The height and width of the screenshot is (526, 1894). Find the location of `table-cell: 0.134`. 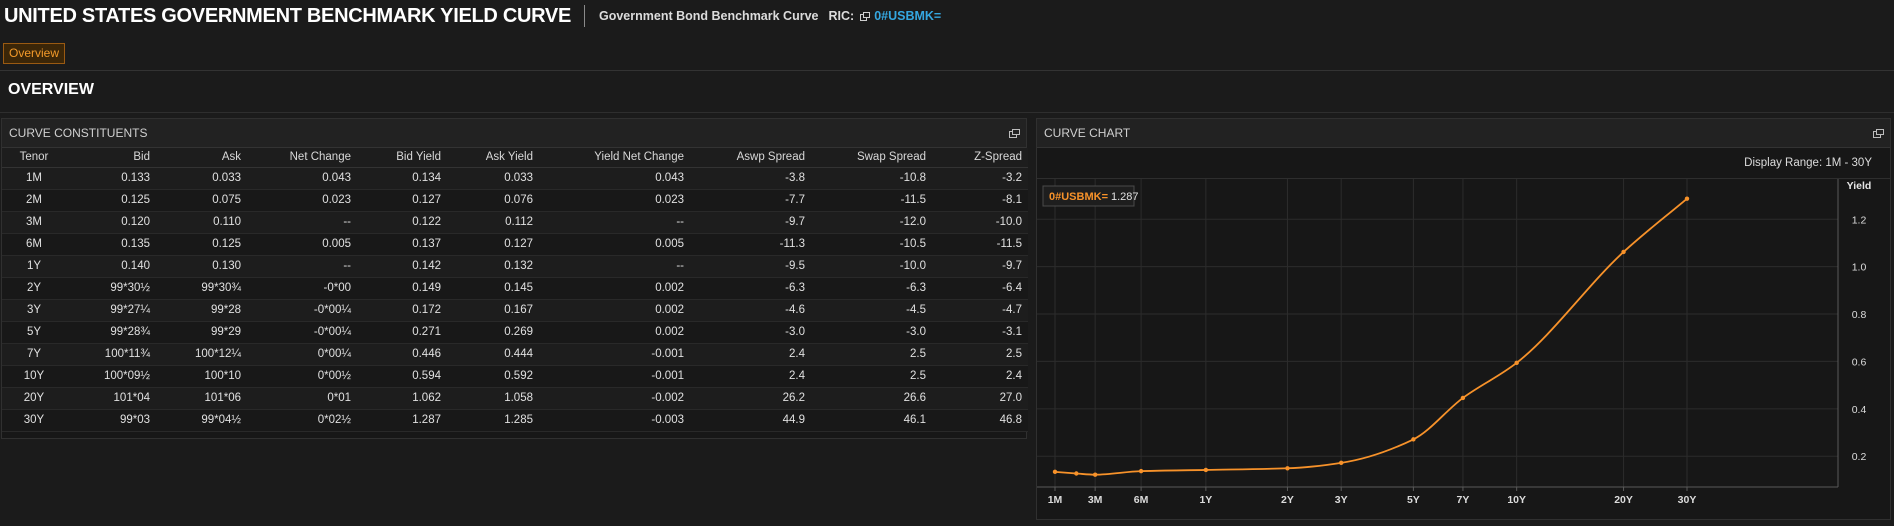

table-cell: 0.134 is located at coordinates (402, 178).